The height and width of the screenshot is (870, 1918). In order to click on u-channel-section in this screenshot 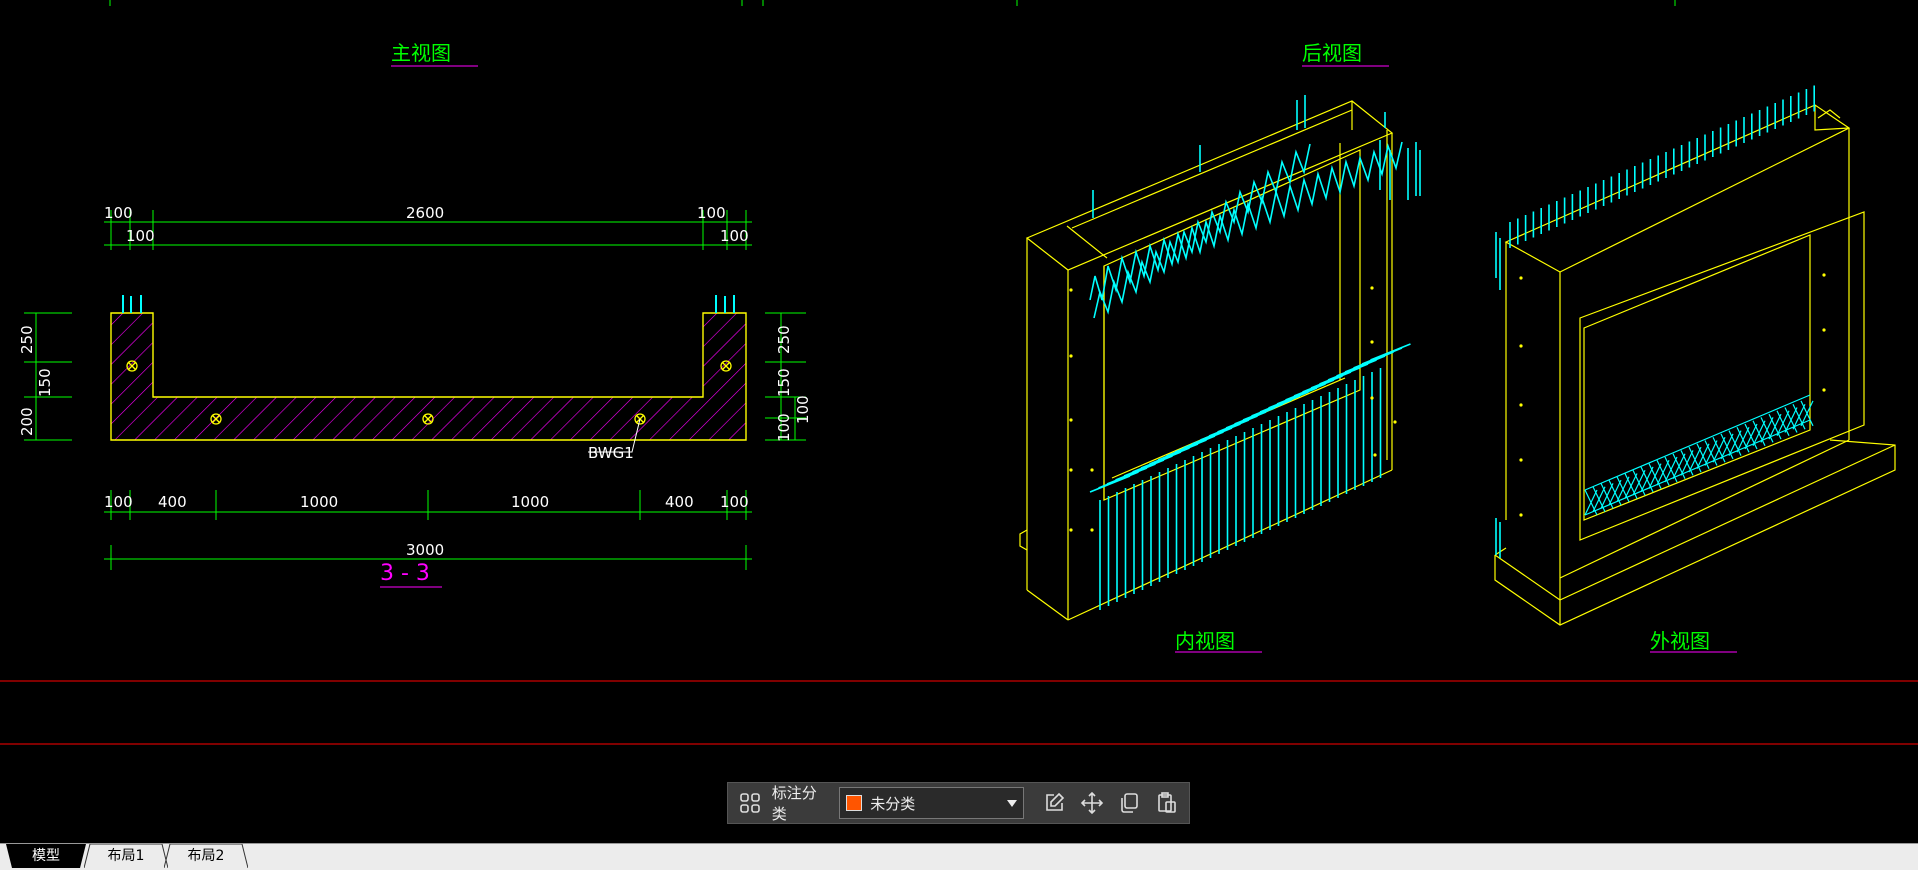, I will do `click(428, 376)`.